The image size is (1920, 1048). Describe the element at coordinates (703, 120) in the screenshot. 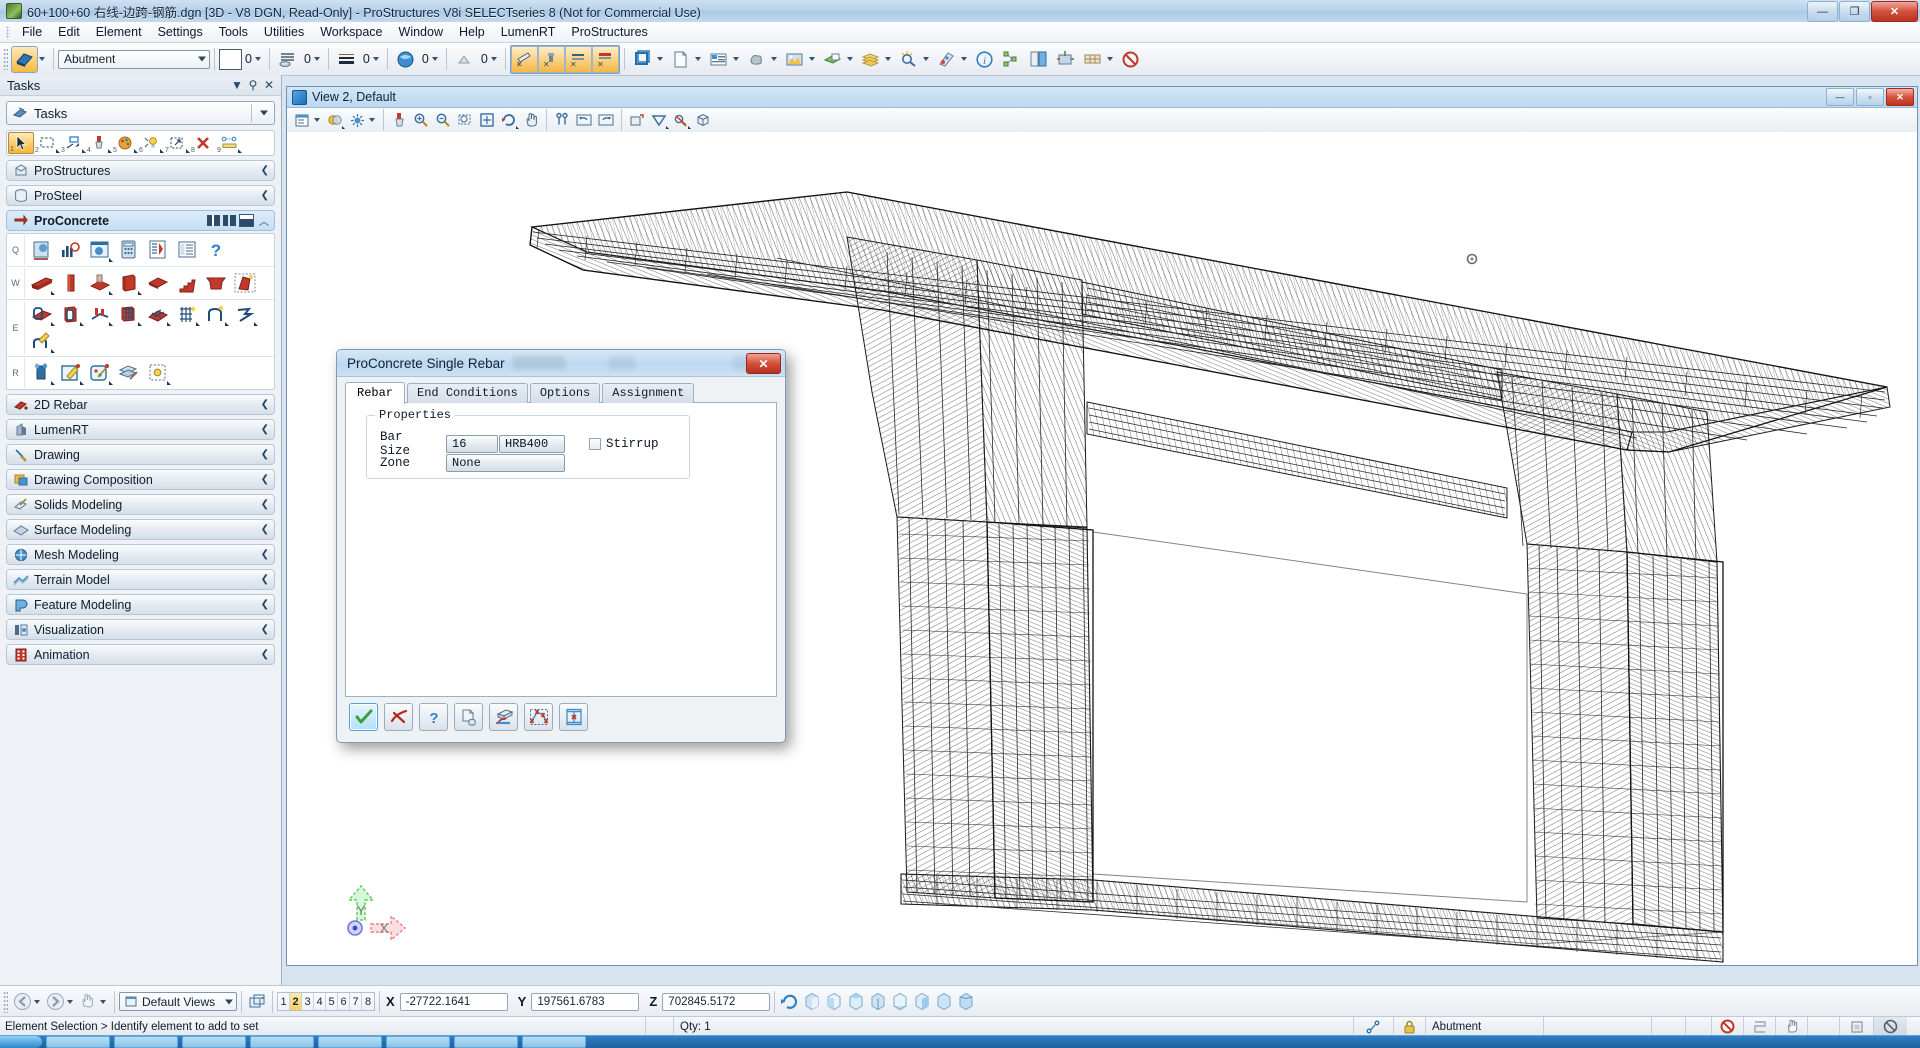

I see `view-rotate-cube-icon` at that location.